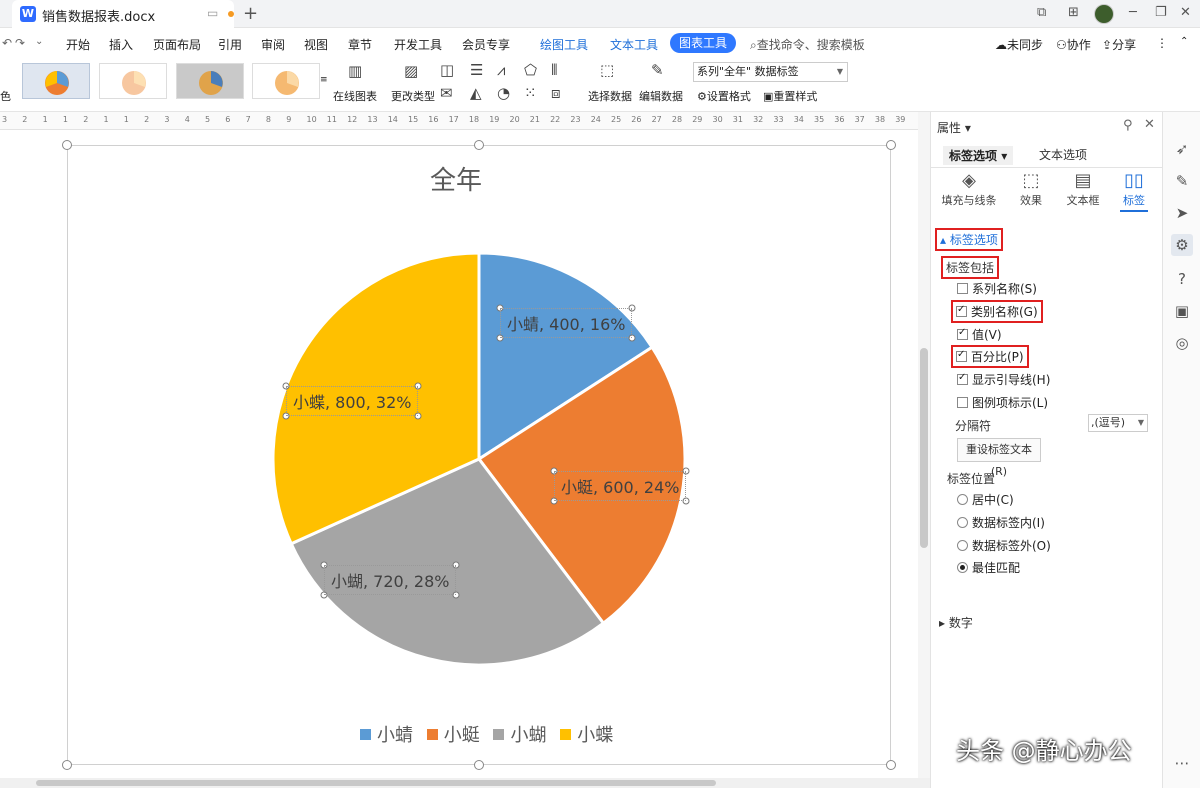 Image resolution: width=1200 pixels, height=788 pixels. I want to click on data-label-3: 小蝶, 800, 32%, so click(352, 401).